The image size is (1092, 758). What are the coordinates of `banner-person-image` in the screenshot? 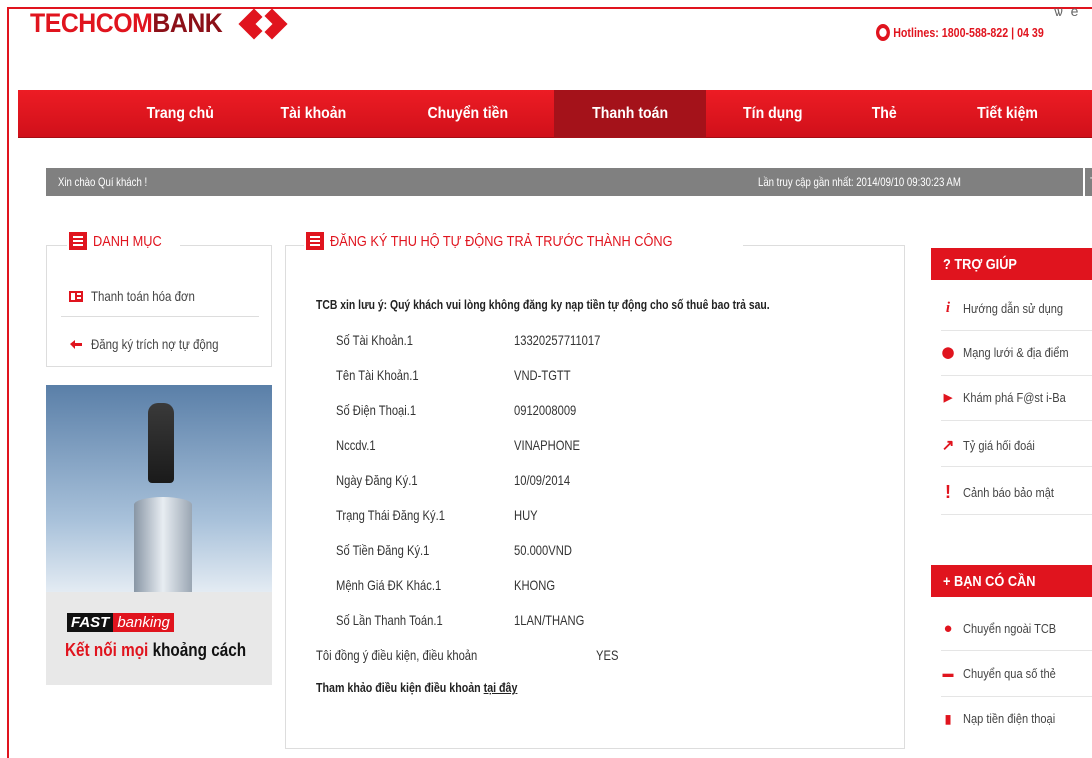 It's located at (161, 443).